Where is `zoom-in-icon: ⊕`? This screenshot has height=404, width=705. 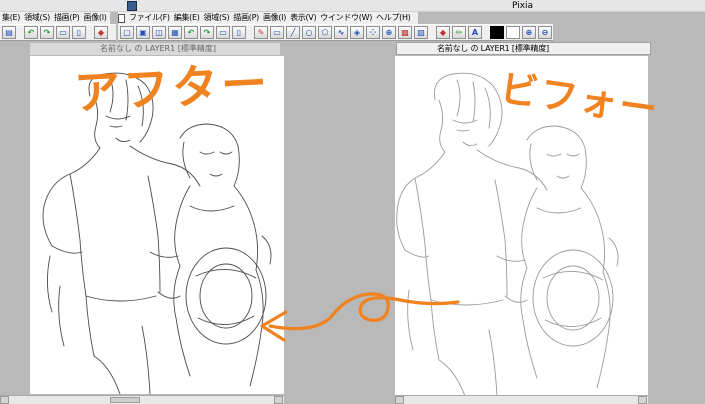
zoom-in-icon: ⊕ is located at coordinates (529, 32).